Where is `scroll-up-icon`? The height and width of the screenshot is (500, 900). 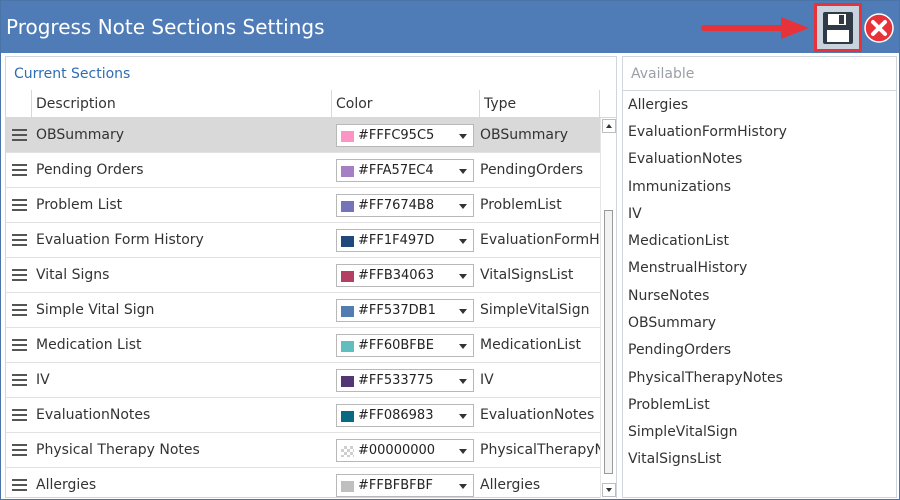
scroll-up-icon is located at coordinates (609, 126).